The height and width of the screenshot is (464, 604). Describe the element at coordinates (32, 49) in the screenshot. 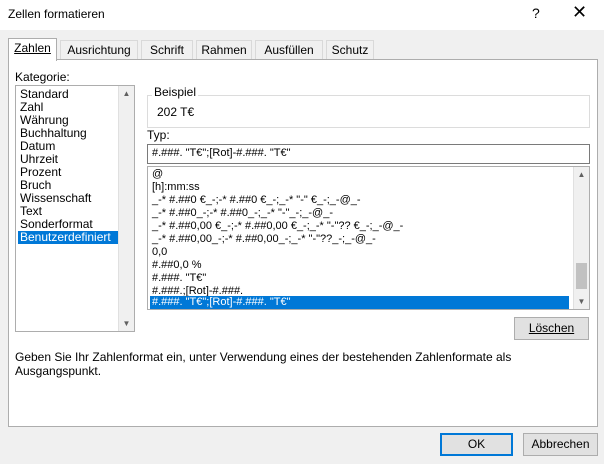

I see `tab-zahlen: Zahlen` at that location.